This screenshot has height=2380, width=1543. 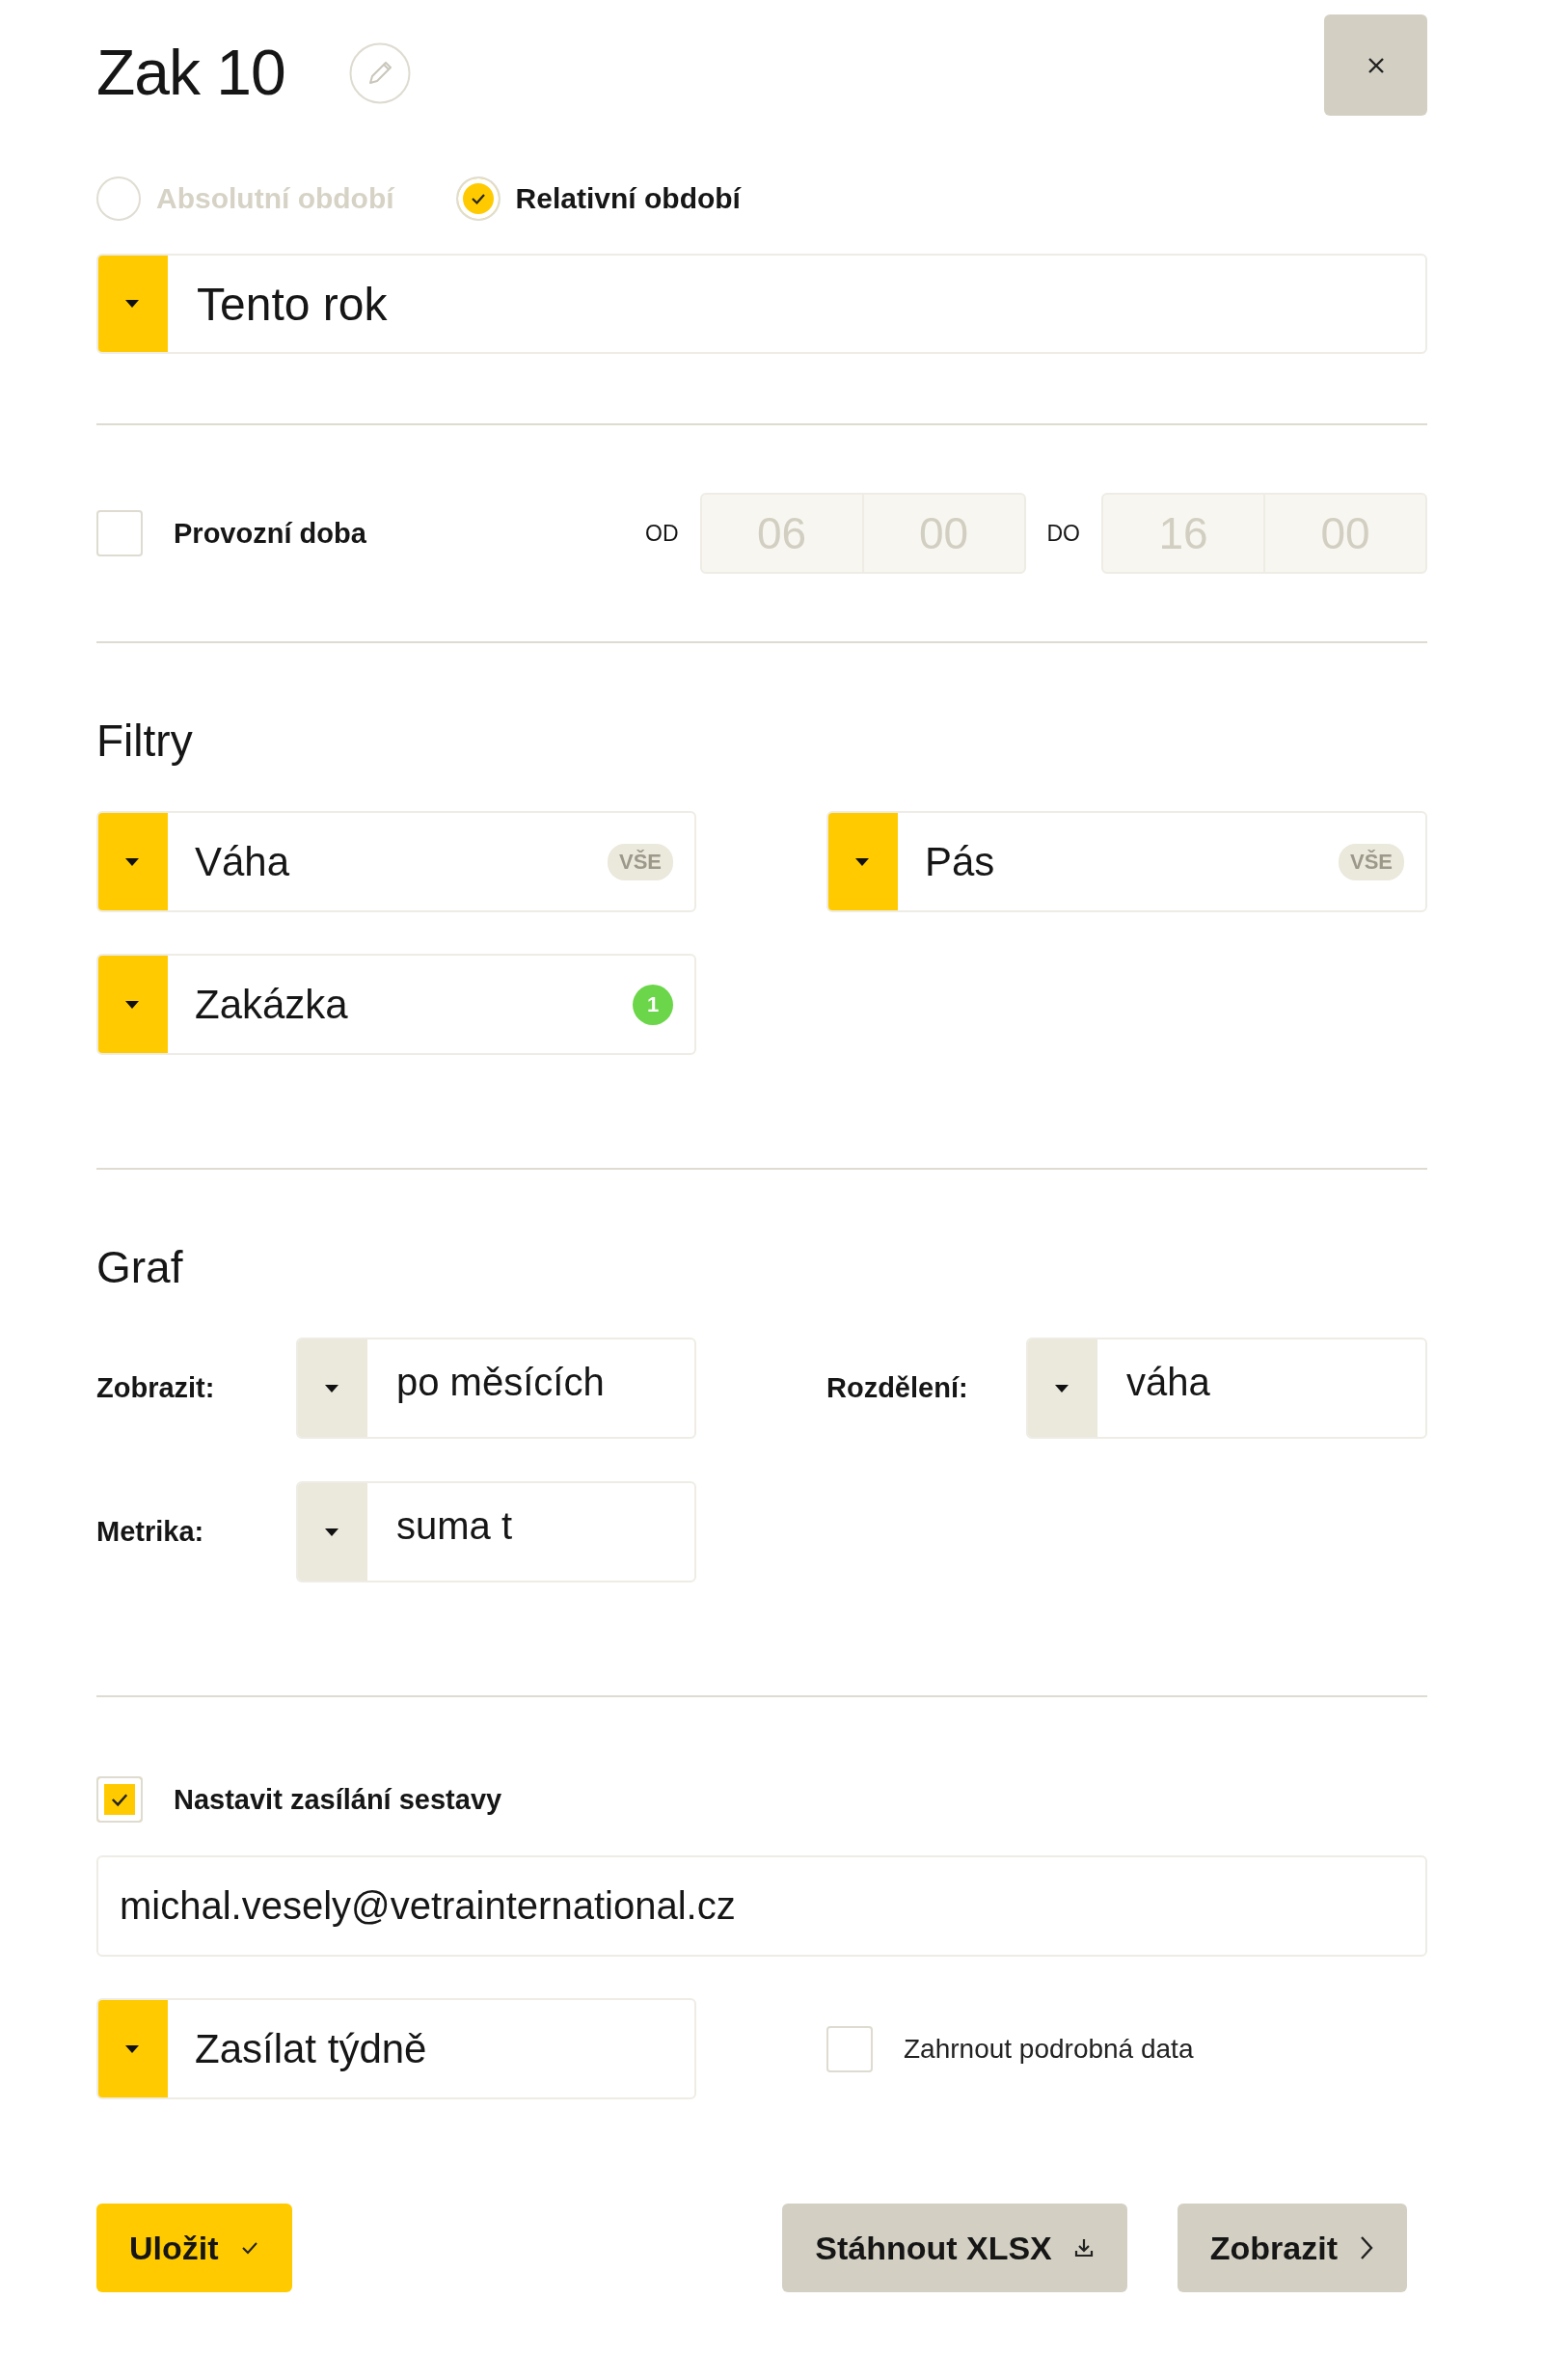 I want to click on dropdown: suma t, so click(x=496, y=1532).